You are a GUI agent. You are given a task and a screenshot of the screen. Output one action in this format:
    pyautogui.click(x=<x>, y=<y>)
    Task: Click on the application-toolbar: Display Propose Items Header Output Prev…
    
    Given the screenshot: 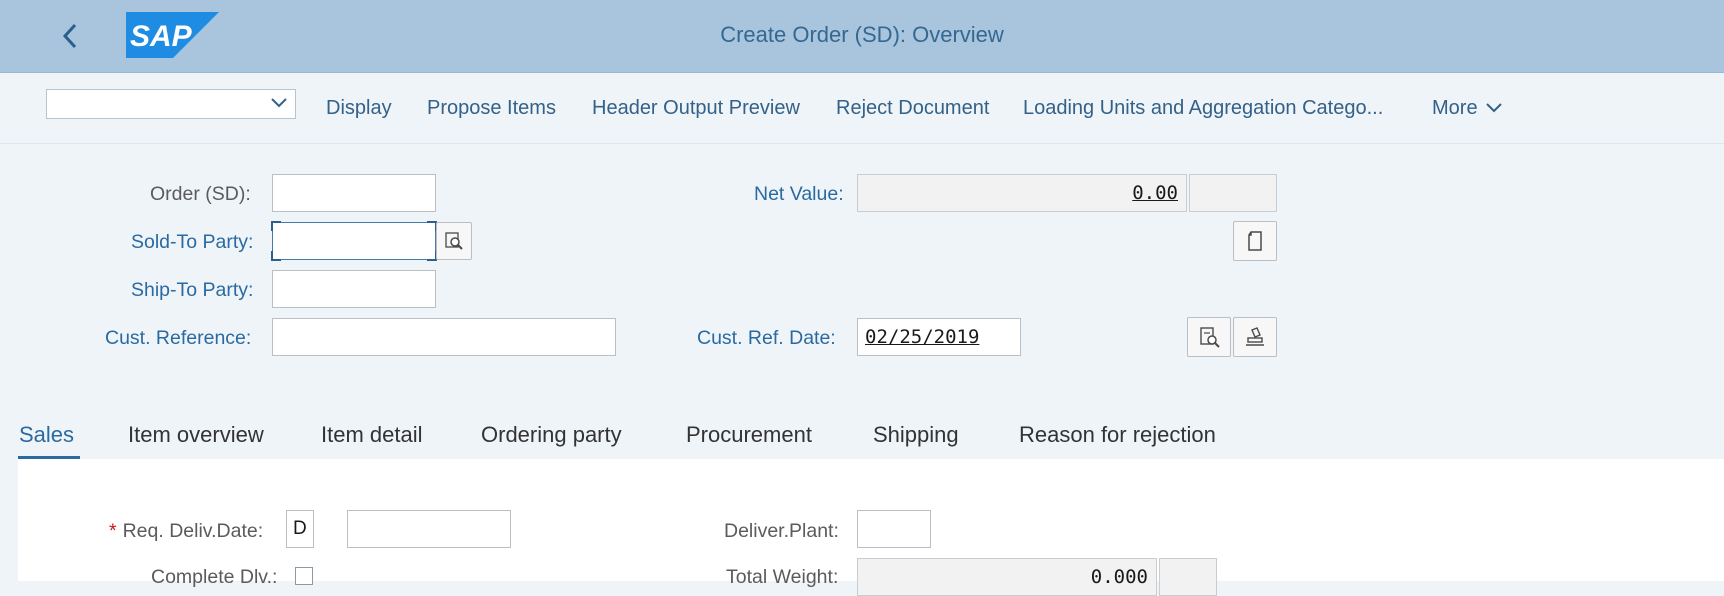 What is the action you would take?
    pyautogui.click(x=862, y=108)
    